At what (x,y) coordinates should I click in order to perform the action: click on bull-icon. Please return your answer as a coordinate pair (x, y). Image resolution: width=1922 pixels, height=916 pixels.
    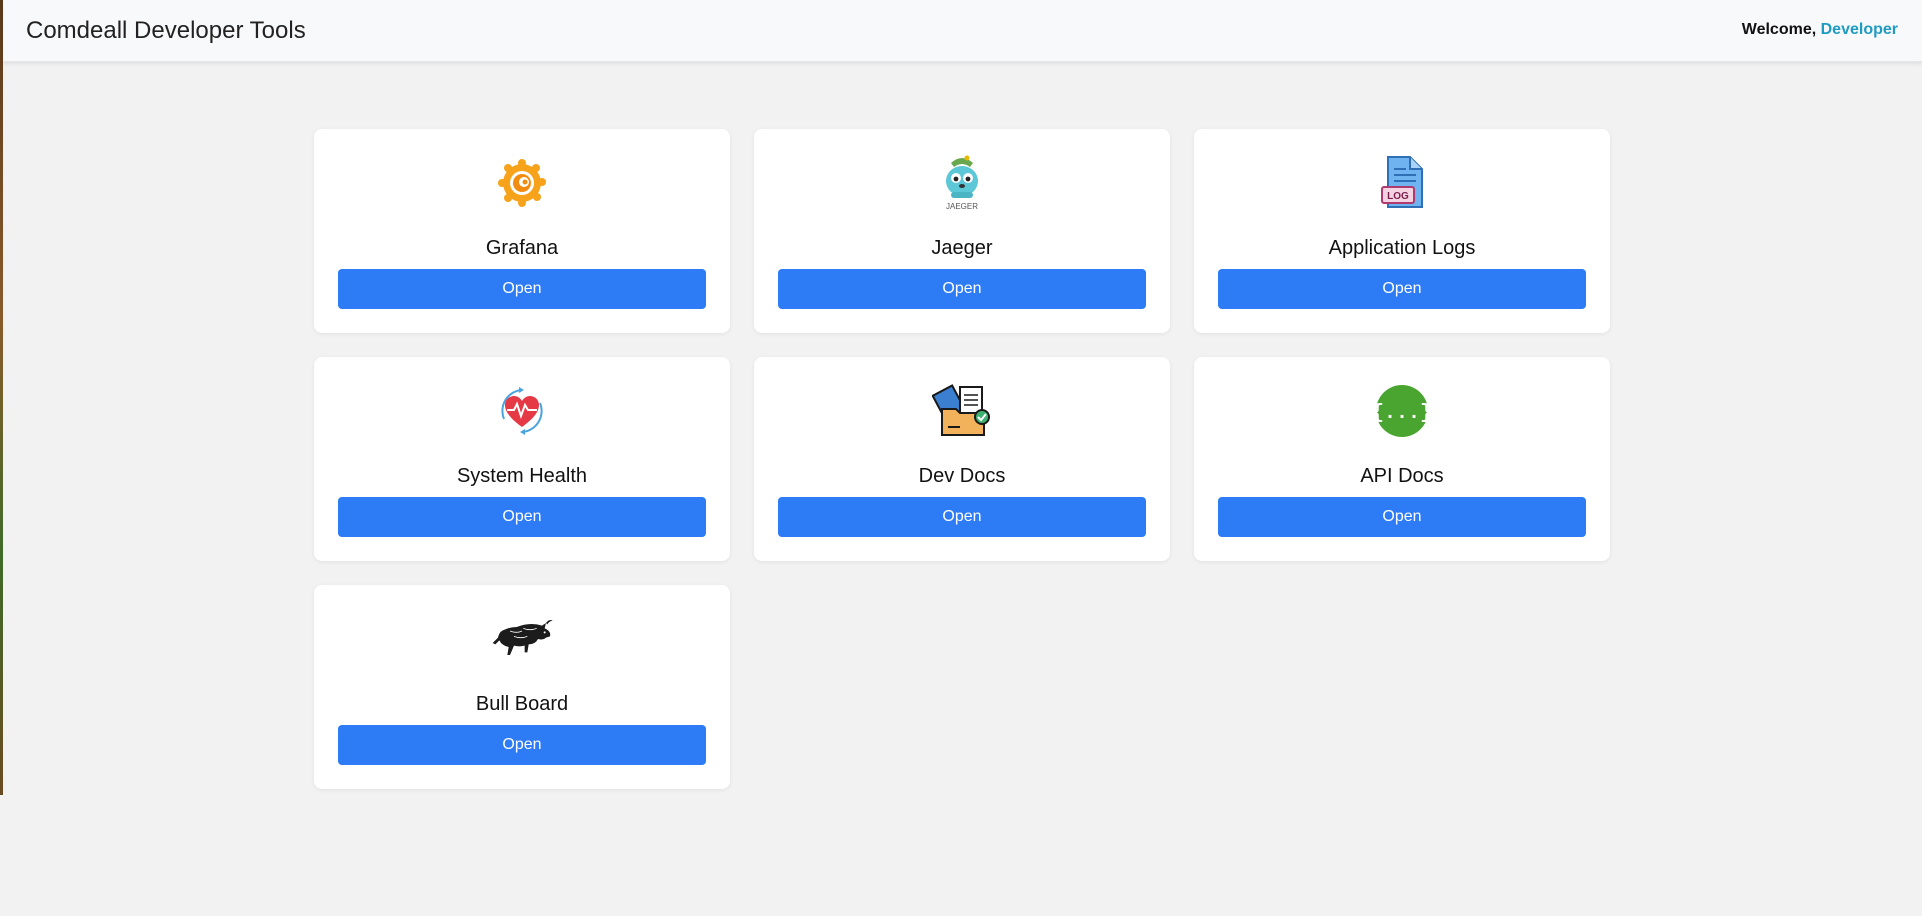
    Looking at the image, I should click on (522, 639).